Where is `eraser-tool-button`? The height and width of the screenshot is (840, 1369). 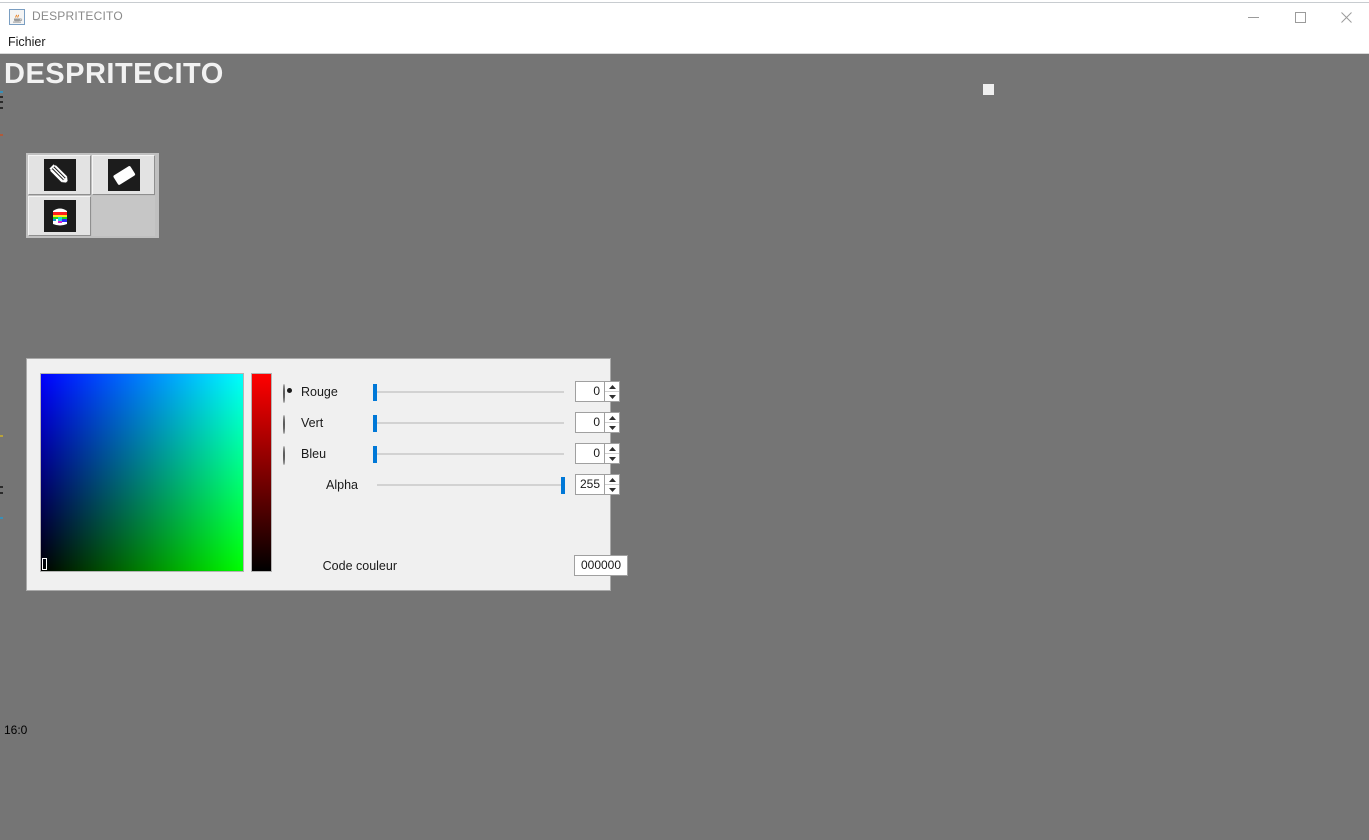
eraser-tool-button is located at coordinates (123, 175).